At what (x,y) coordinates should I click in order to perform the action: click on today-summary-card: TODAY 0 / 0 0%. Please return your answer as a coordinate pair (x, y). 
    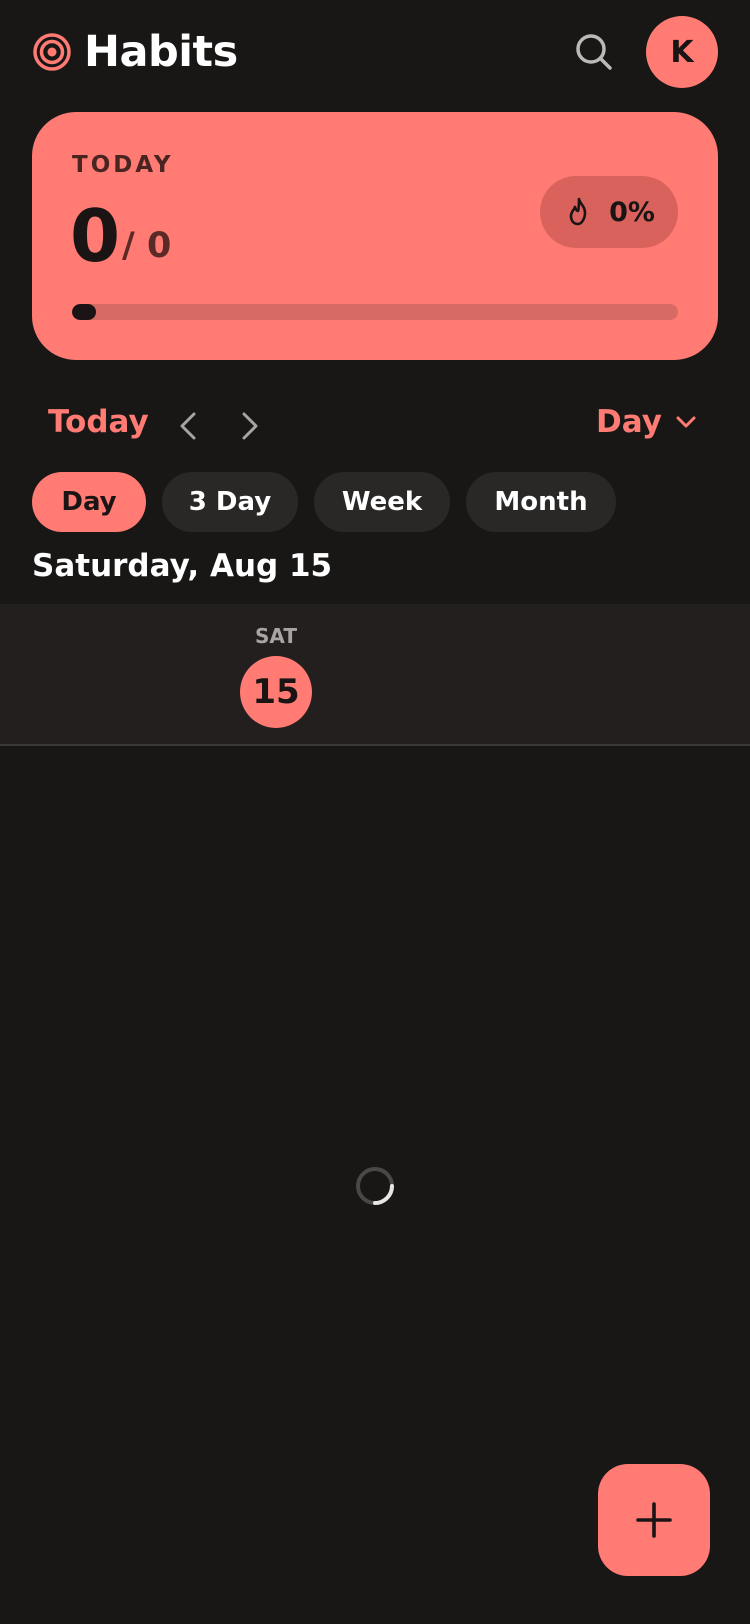
    Looking at the image, I should click on (375, 236).